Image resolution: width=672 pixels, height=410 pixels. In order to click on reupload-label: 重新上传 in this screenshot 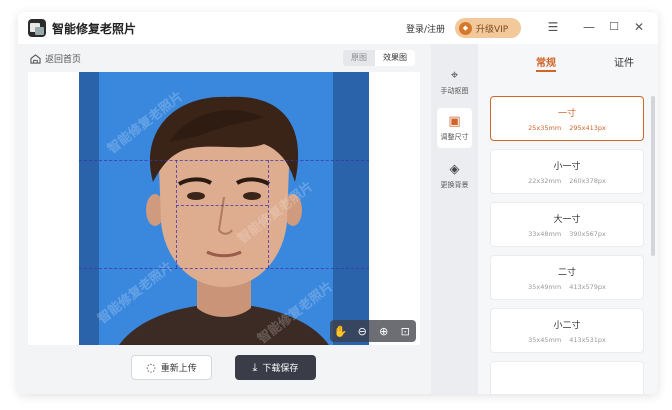, I will do `click(178, 369)`.